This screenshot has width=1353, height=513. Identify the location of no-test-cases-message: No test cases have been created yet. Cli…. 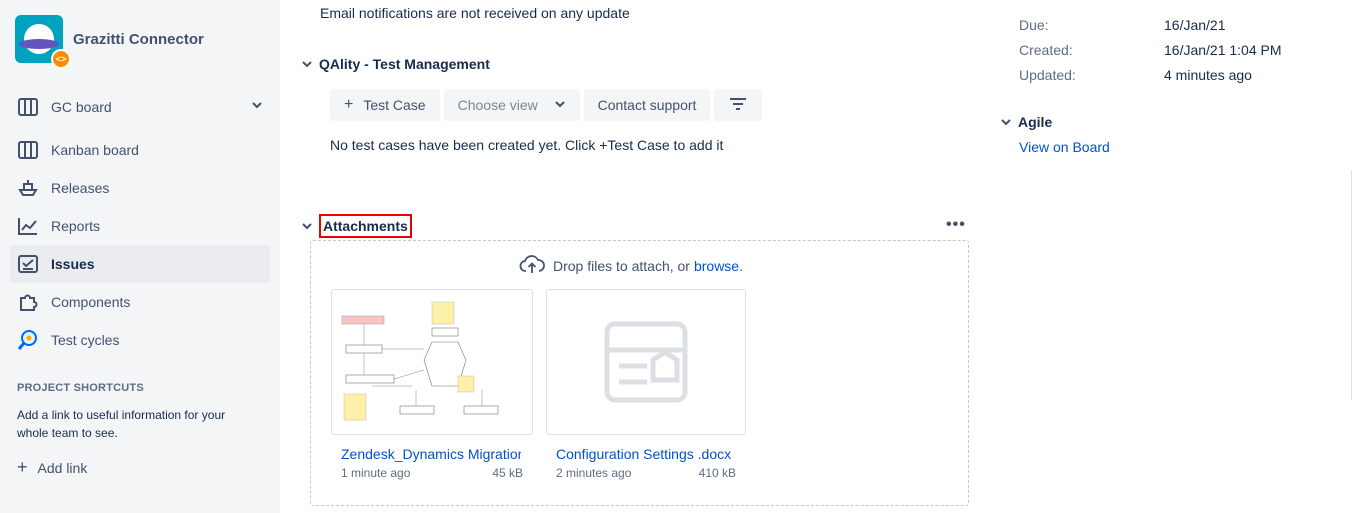
(527, 145).